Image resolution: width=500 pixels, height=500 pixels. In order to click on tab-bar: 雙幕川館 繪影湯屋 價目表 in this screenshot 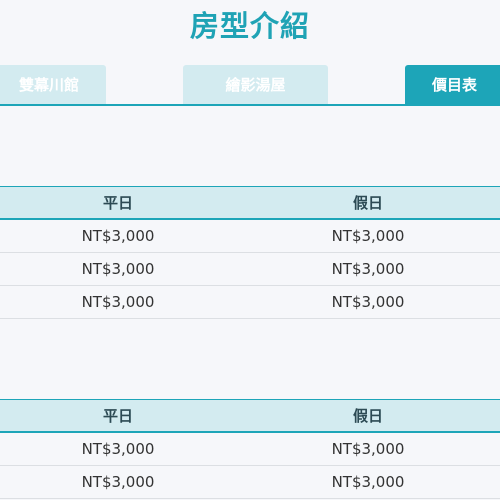, I will do `click(250, 85)`.